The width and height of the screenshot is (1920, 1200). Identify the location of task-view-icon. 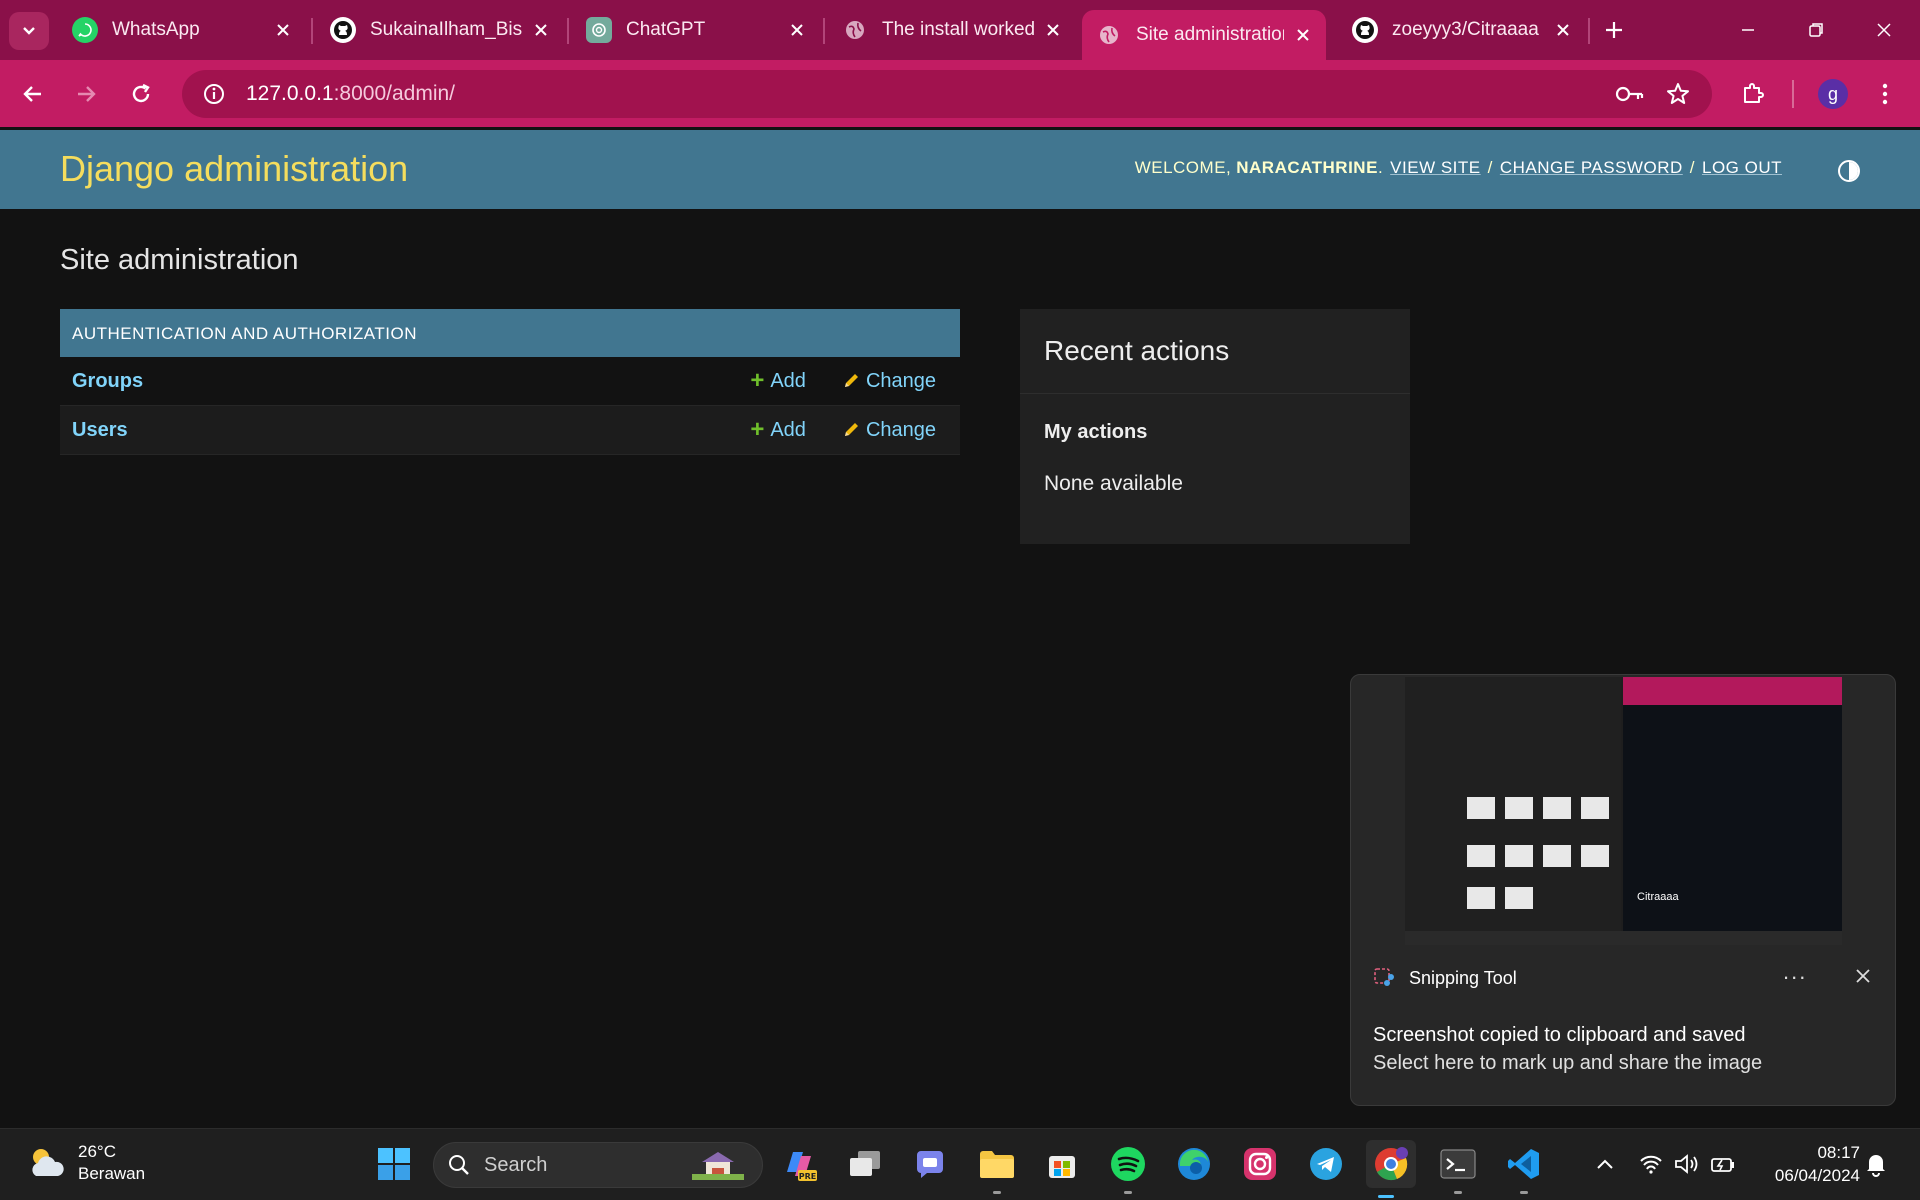
(865, 1163).